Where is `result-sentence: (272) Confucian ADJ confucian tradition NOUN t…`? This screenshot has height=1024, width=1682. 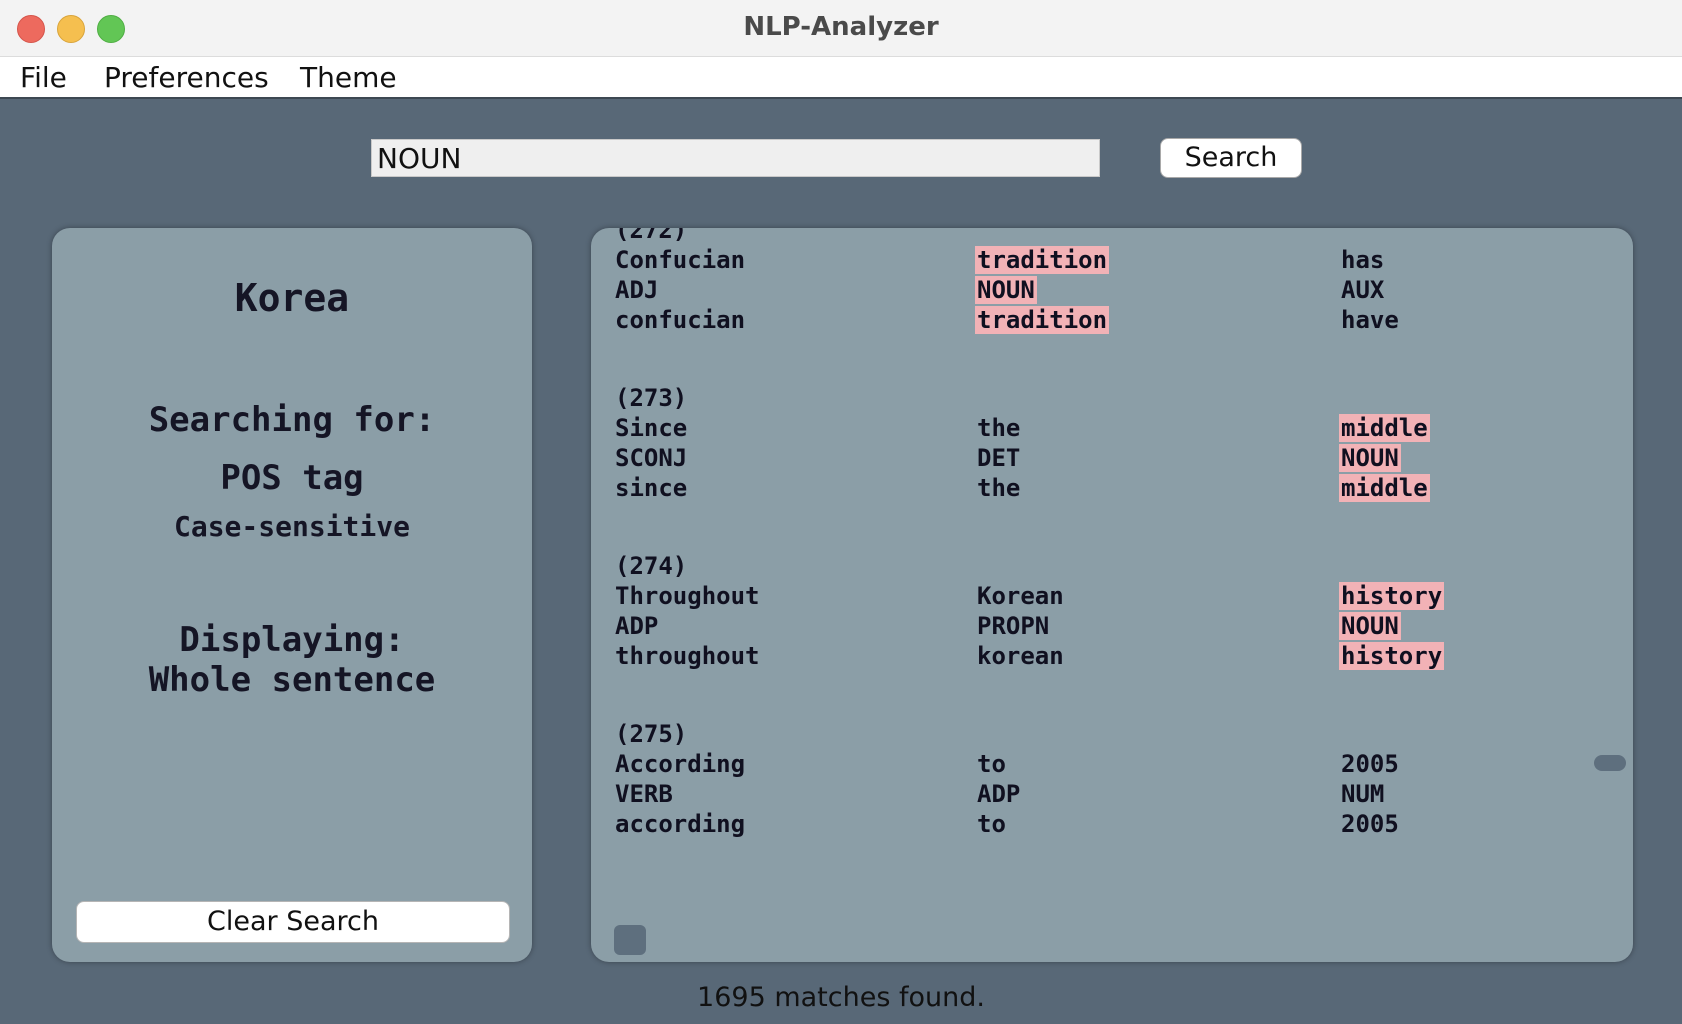 result-sentence: (272) Confucian ADJ confucian tradition NOUN t… is located at coordinates (1112, 311).